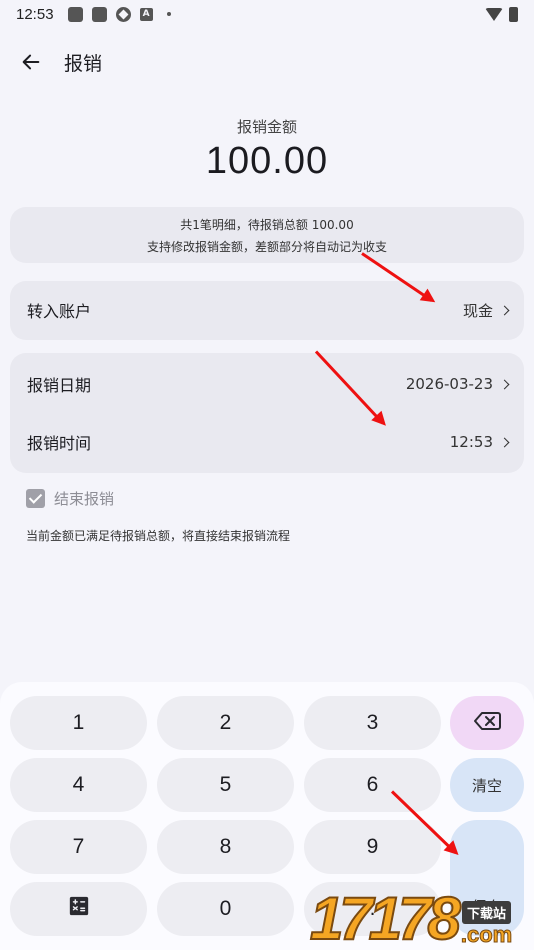 The width and height of the screenshot is (534, 950). Describe the element at coordinates (487, 912) in the screenshot. I see `watermark-tag: 下载站` at that location.